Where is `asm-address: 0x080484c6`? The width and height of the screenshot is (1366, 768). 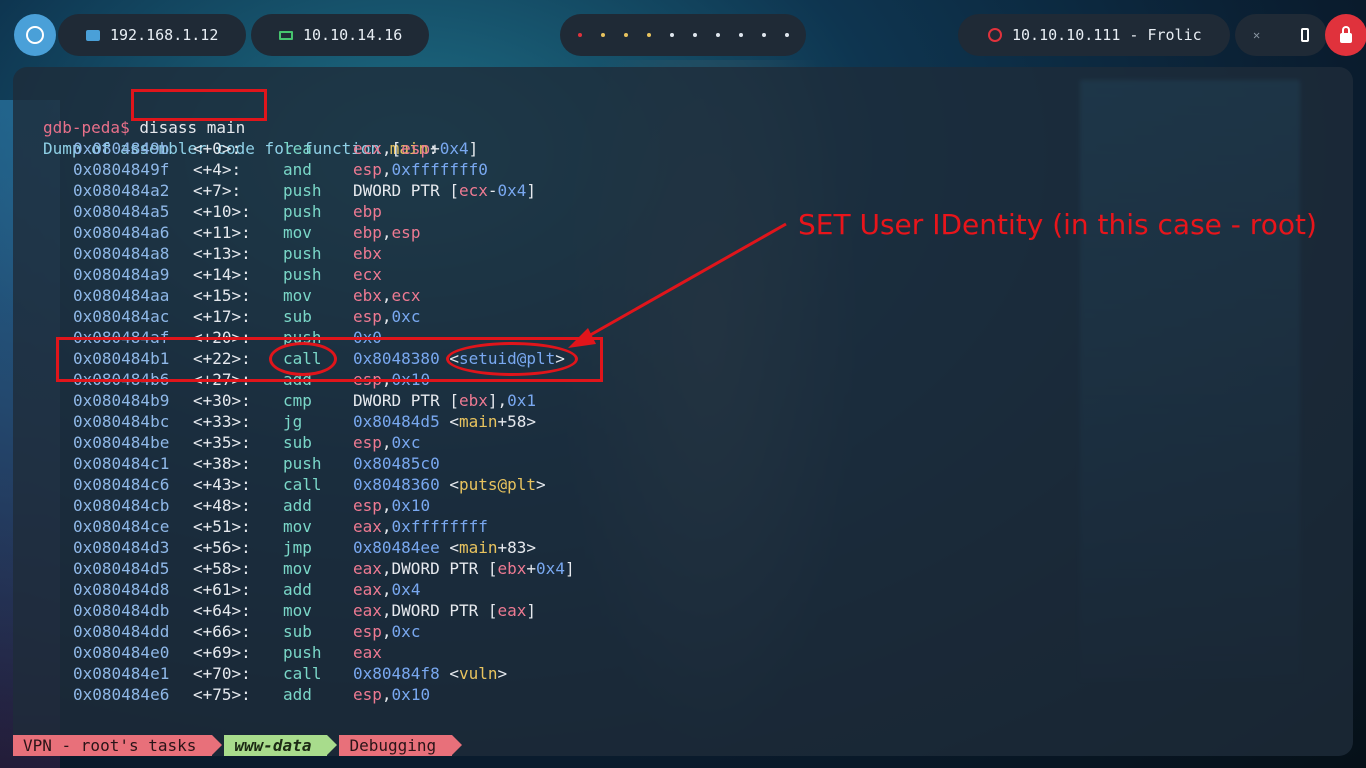
asm-address: 0x080484c6 is located at coordinates (121, 484).